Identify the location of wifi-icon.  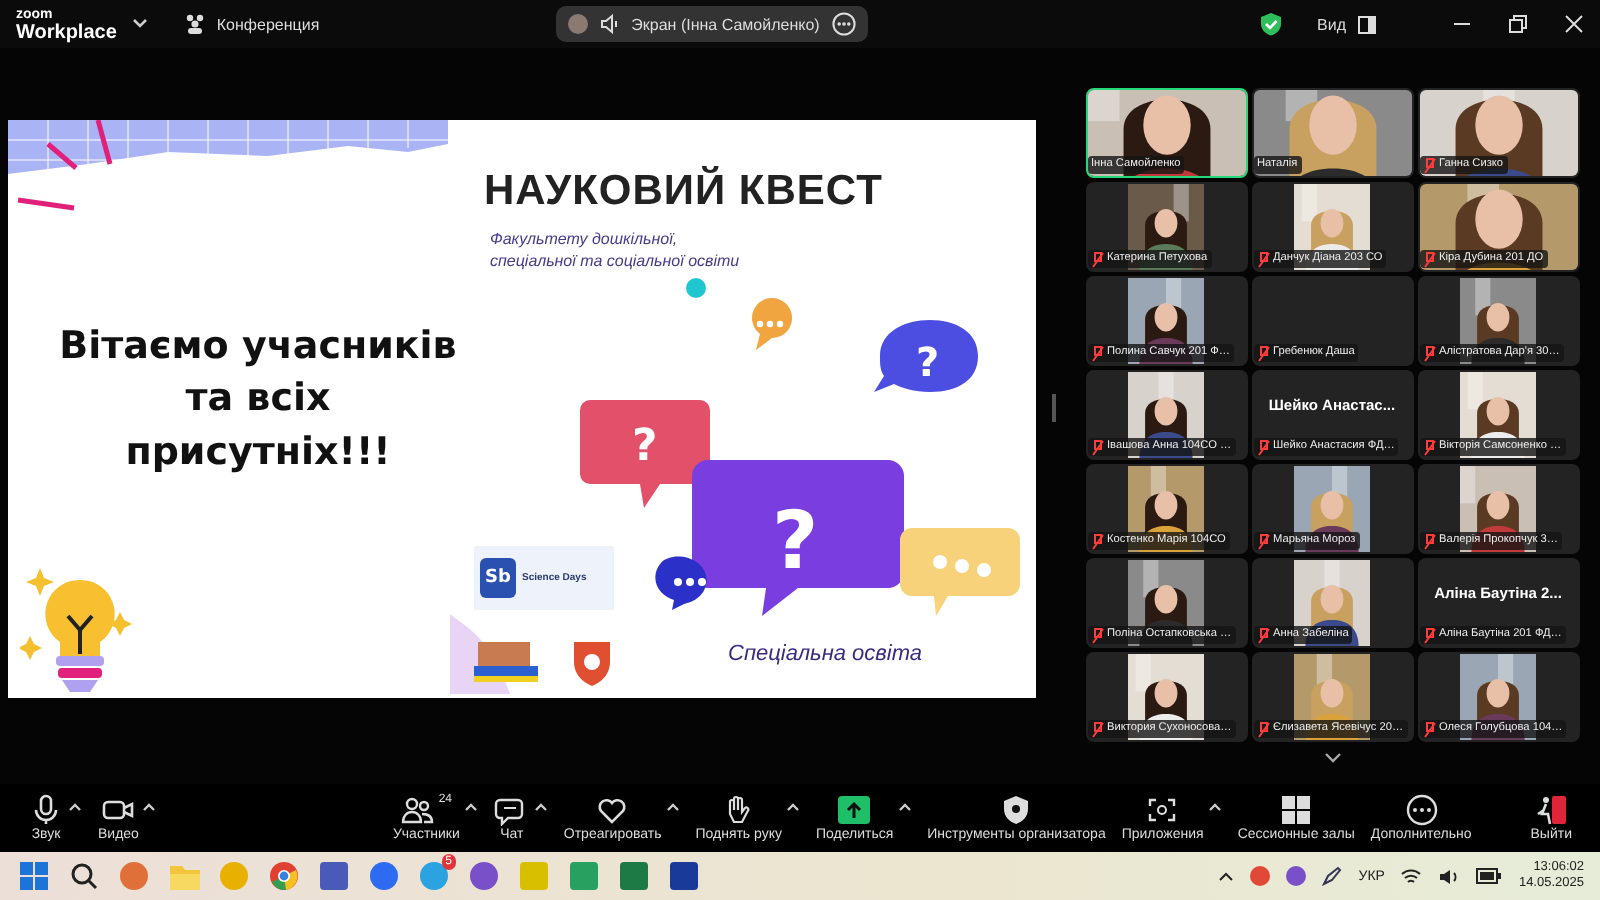
(1411, 876).